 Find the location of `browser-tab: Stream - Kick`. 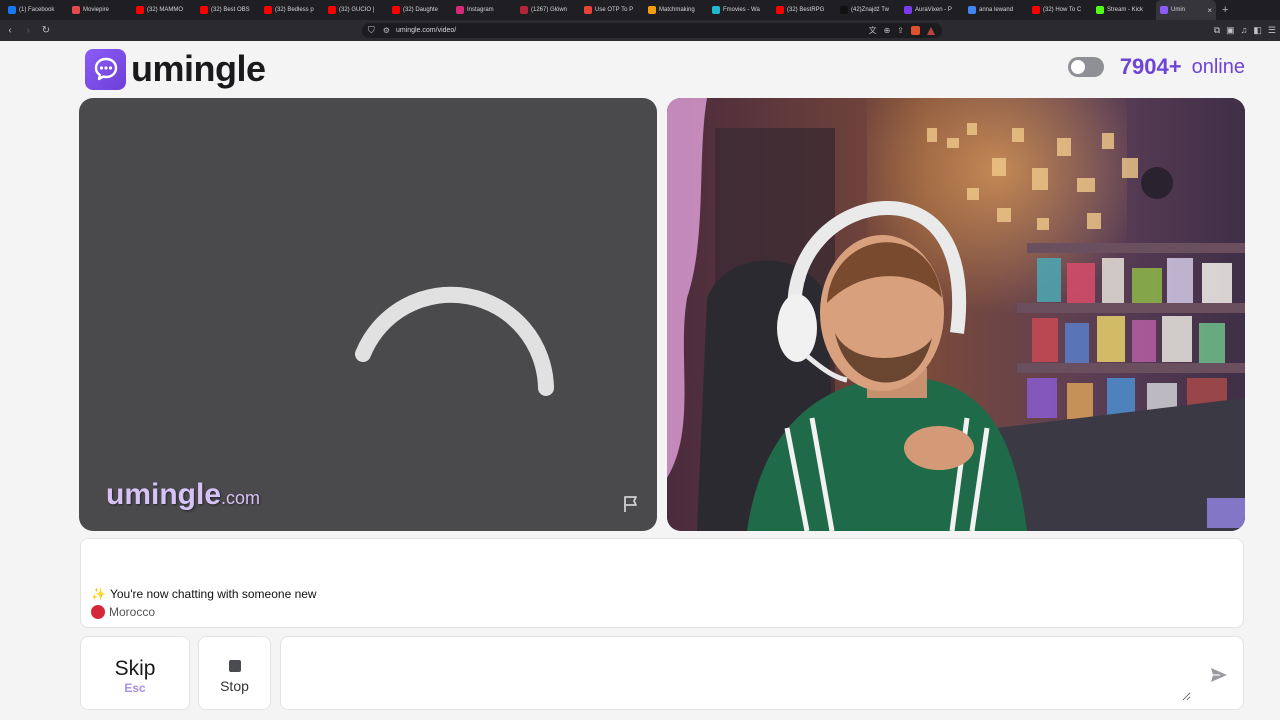

browser-tab: Stream - Kick is located at coordinates (1124, 10).